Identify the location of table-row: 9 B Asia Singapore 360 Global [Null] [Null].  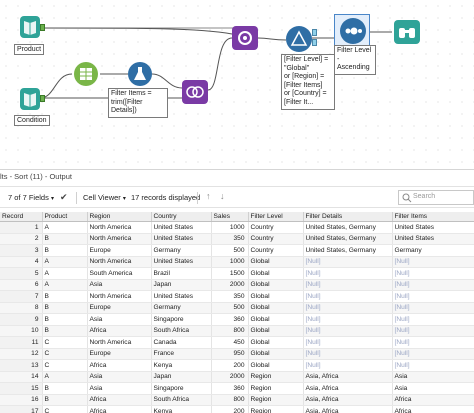
(237, 319).